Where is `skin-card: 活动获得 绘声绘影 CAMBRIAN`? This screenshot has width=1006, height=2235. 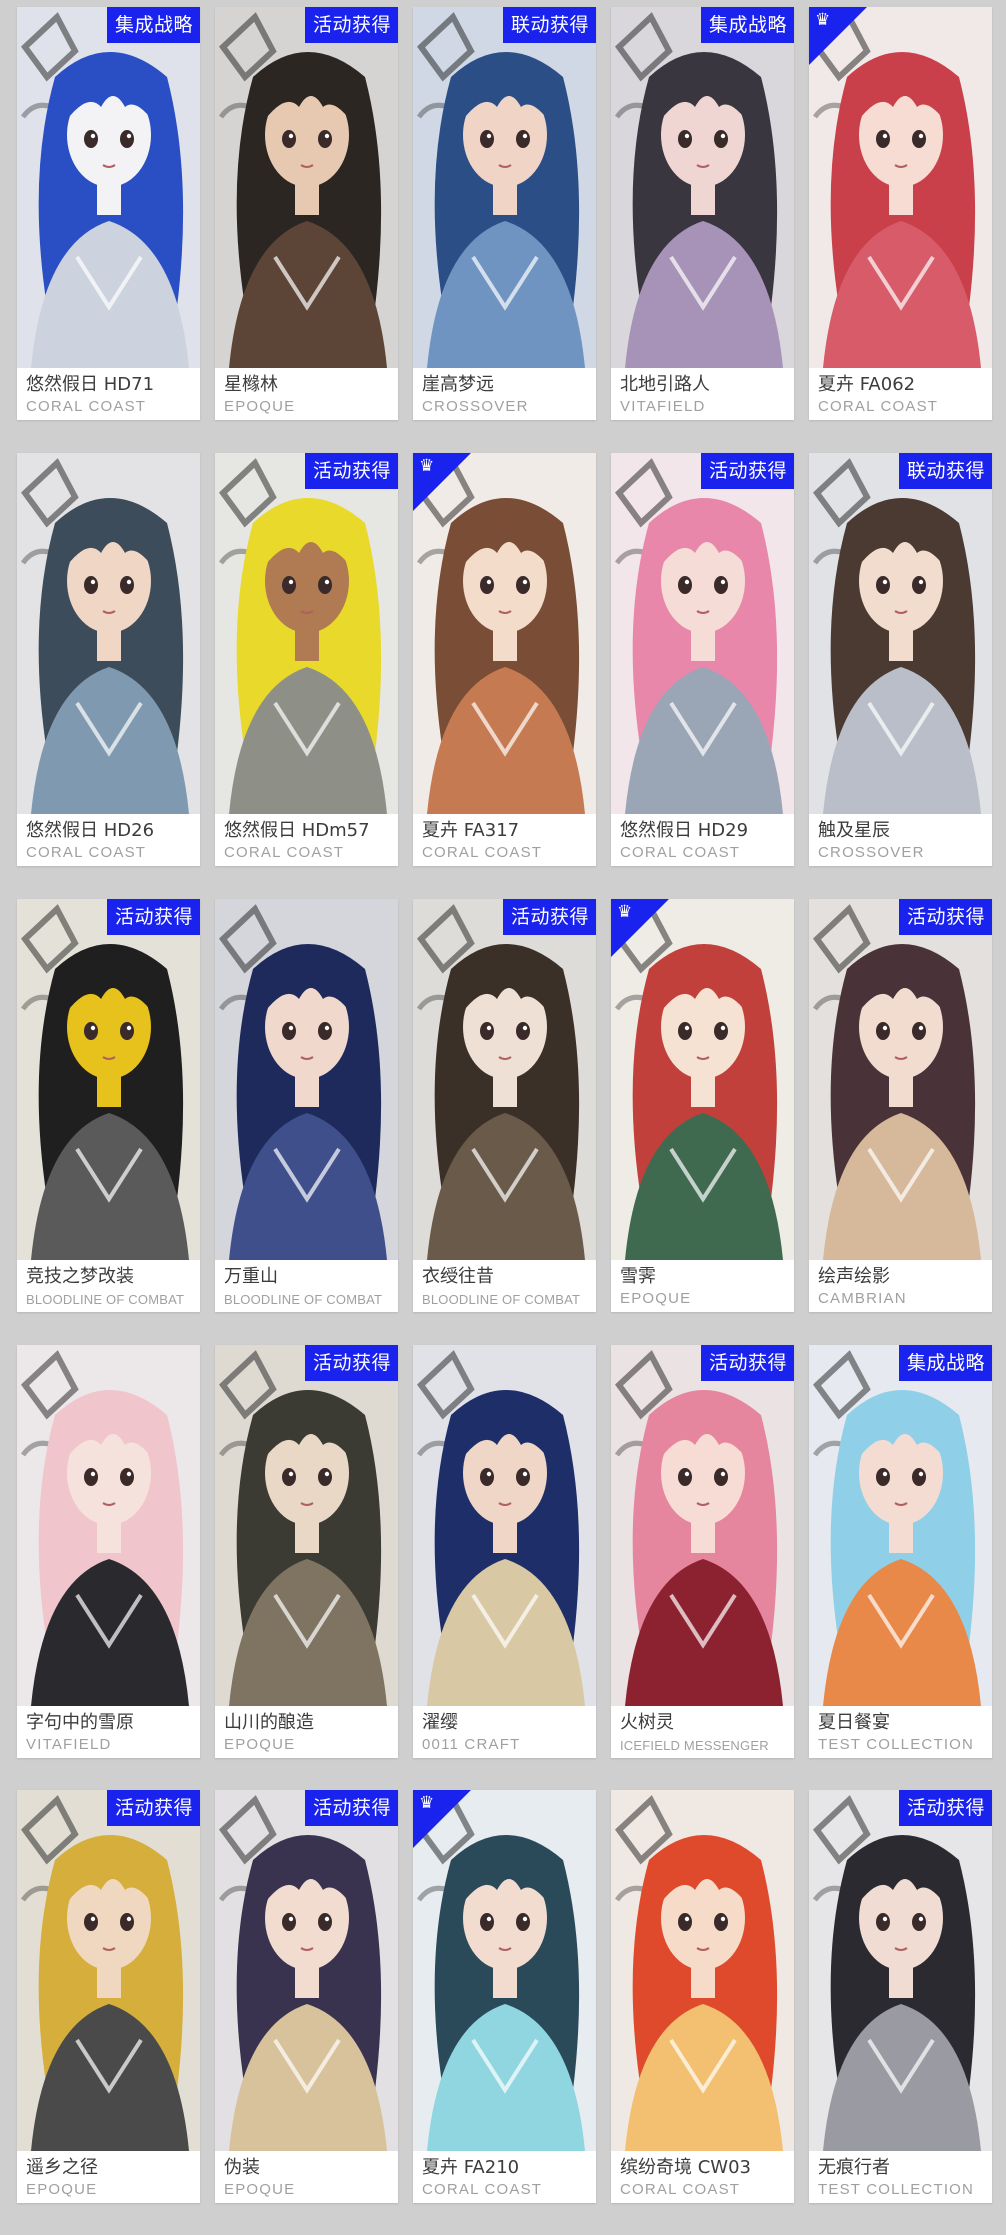 skin-card: 活动获得 绘声绘影 CAMBRIAN is located at coordinates (900, 1105).